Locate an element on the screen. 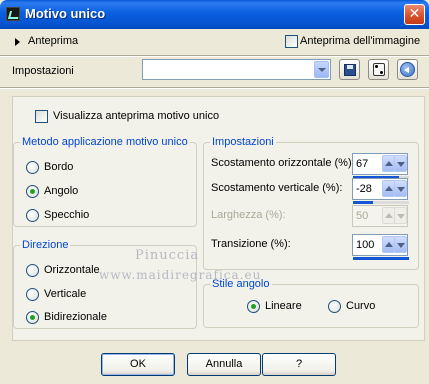 The width and height of the screenshot is (429, 384). radio-lineare-label: Lineare is located at coordinates (283, 306).